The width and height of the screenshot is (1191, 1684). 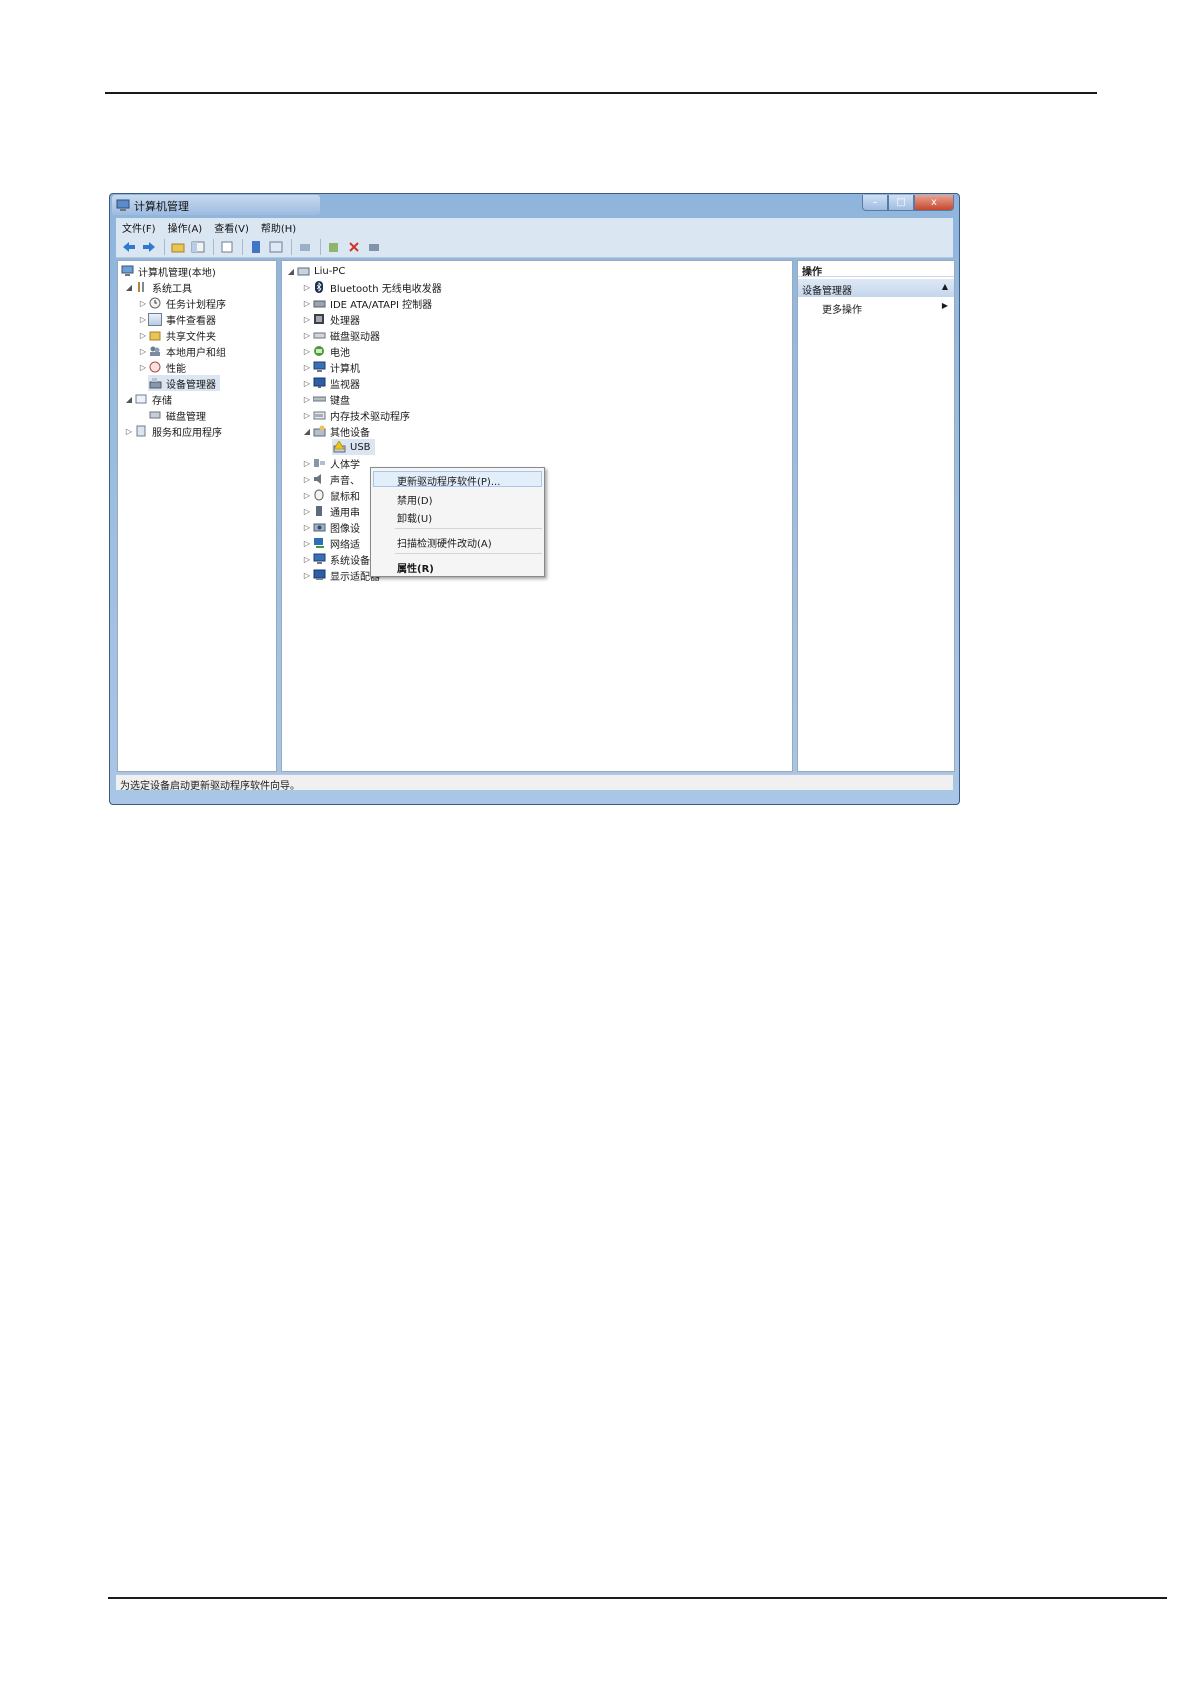 What do you see at coordinates (331, 383) in the screenshot?
I see `device-category-monitor: ▷ 监视器` at bounding box center [331, 383].